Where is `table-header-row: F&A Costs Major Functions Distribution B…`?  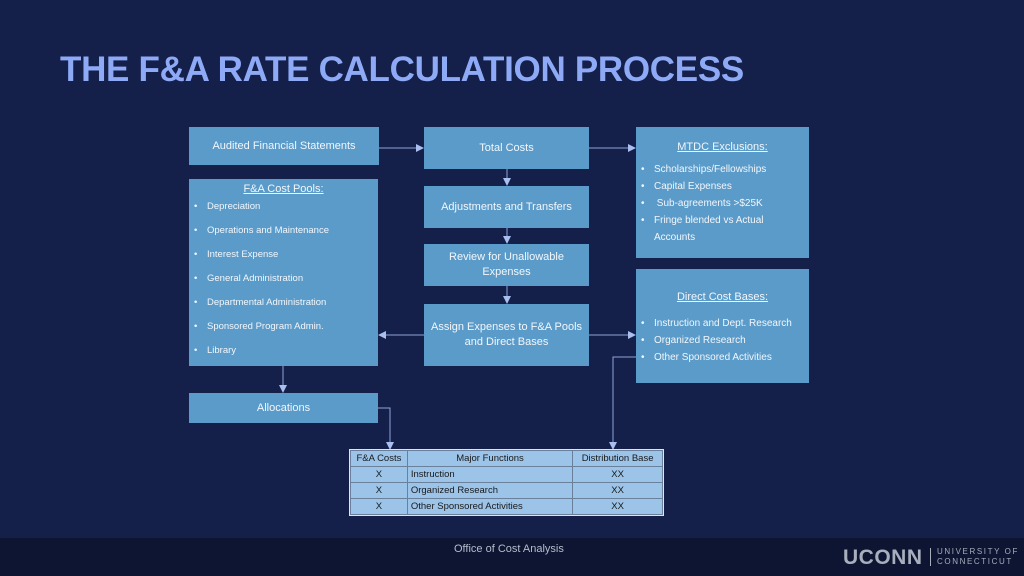
table-header-row: F&A Costs Major Functions Distribution B… is located at coordinates (506, 458).